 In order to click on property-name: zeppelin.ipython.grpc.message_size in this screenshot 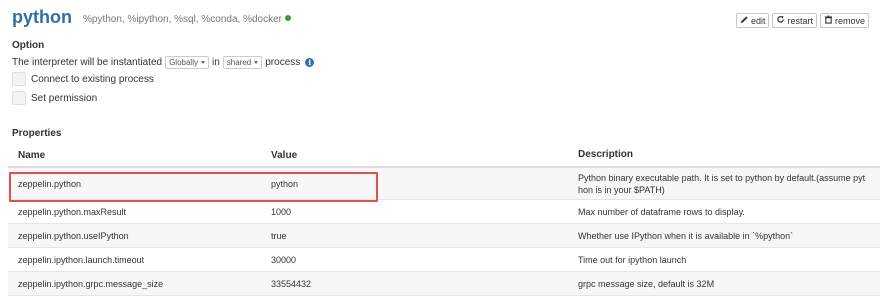, I will do `click(91, 283)`.